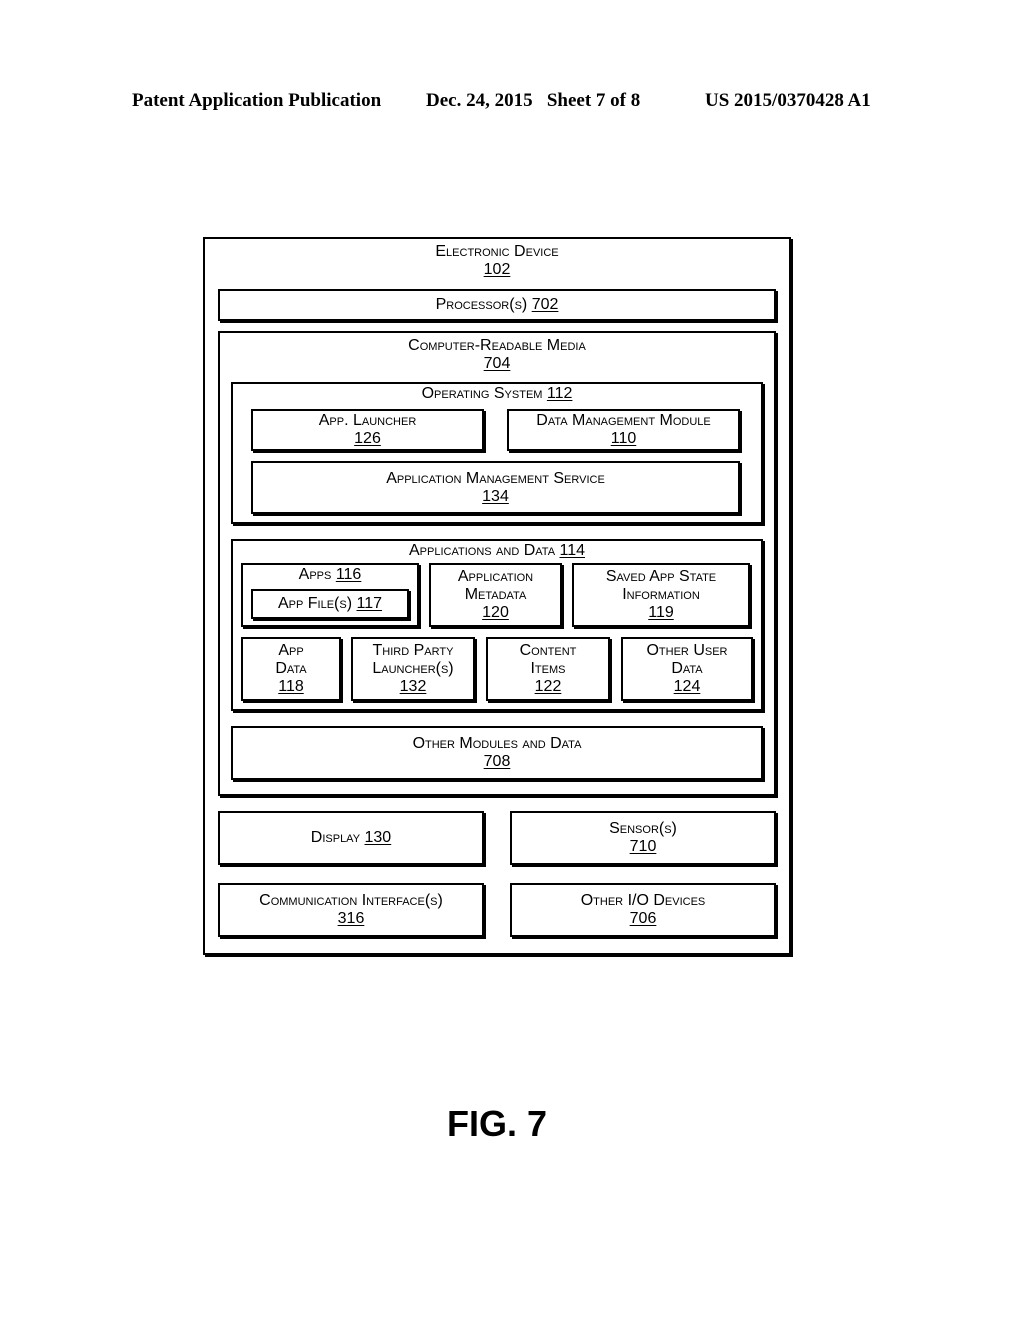 The image size is (1024, 1320). I want to click on app-data-line2: Data, so click(291, 668).